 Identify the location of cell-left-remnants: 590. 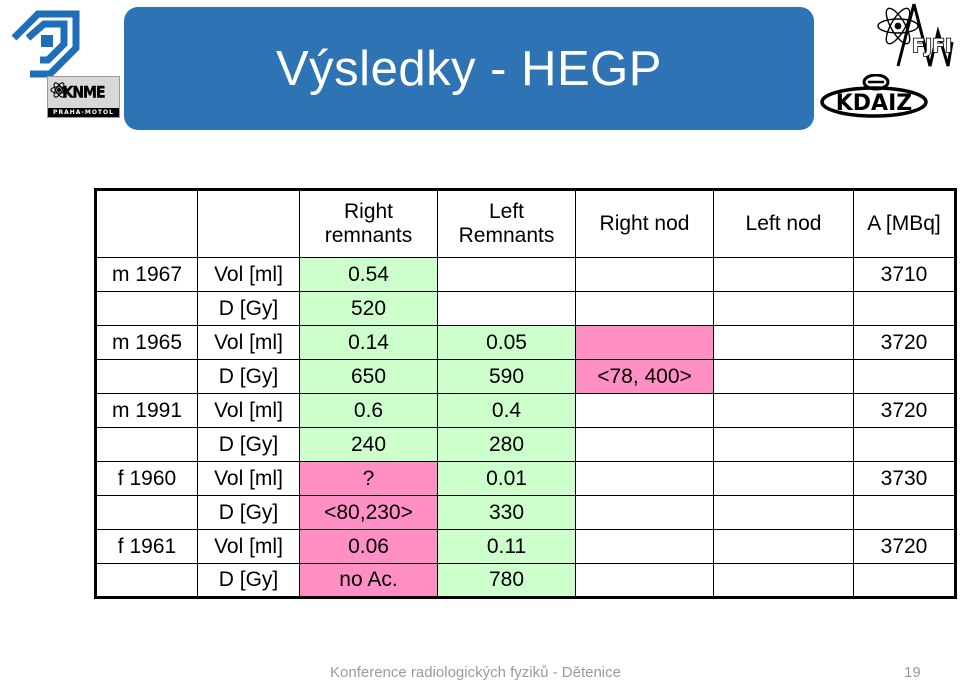
(506, 376).